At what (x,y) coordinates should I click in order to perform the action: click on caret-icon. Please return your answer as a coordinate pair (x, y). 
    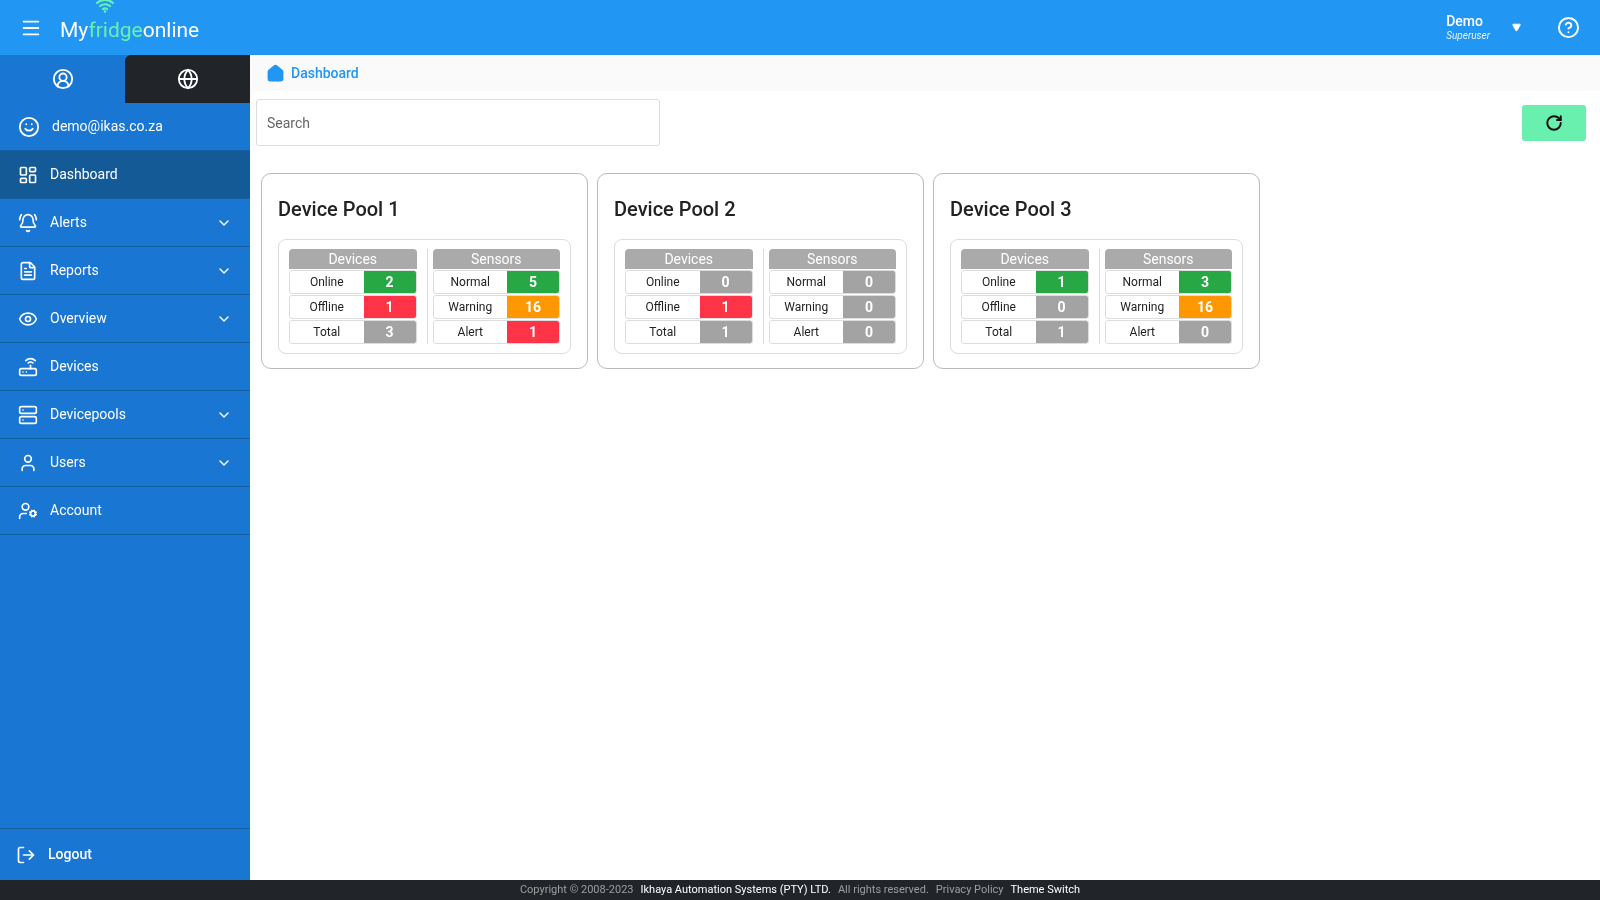
    Looking at the image, I should click on (1516, 27).